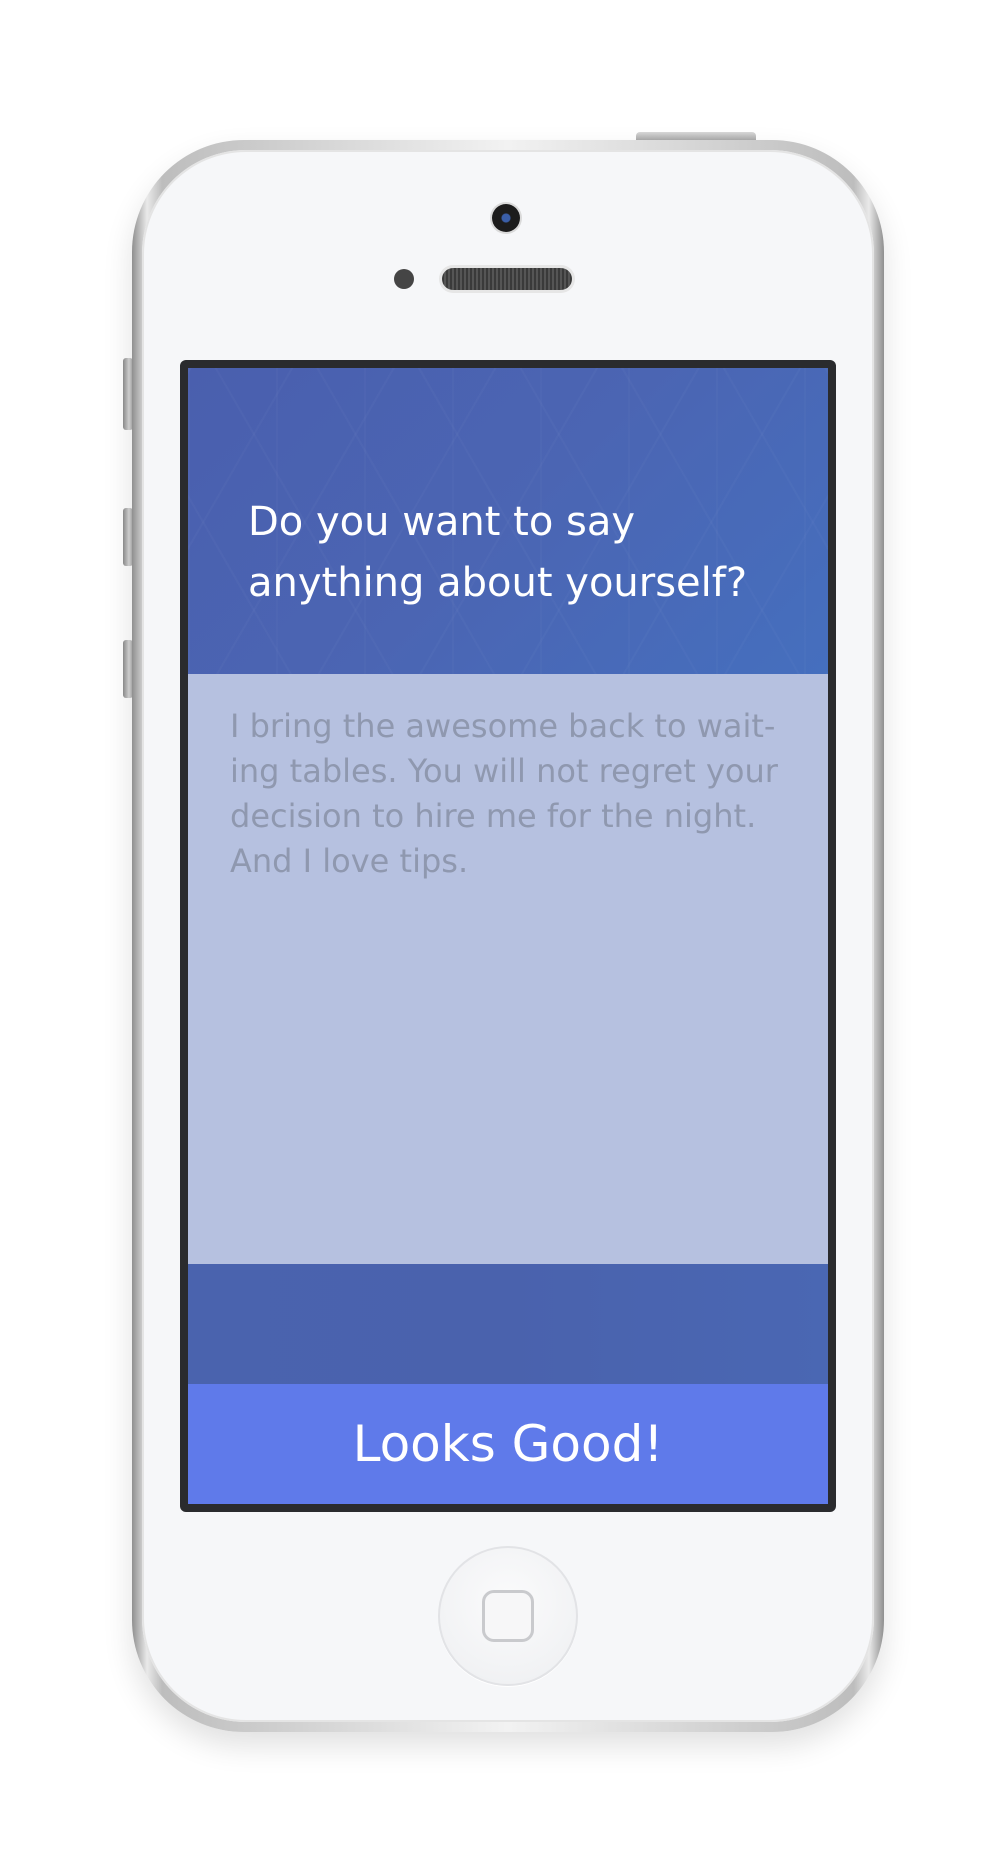  I want to click on home-button, so click(508, 1616).